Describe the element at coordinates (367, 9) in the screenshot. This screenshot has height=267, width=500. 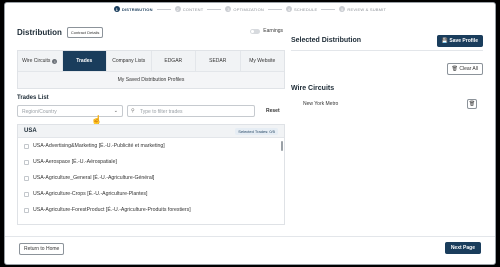
I see `step-label: REVIEW & SUBMIT` at that location.